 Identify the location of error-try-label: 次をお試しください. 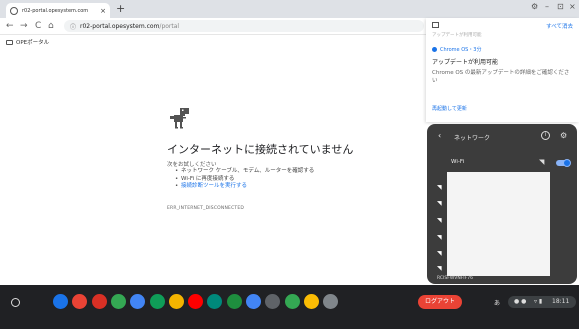
(192, 165).